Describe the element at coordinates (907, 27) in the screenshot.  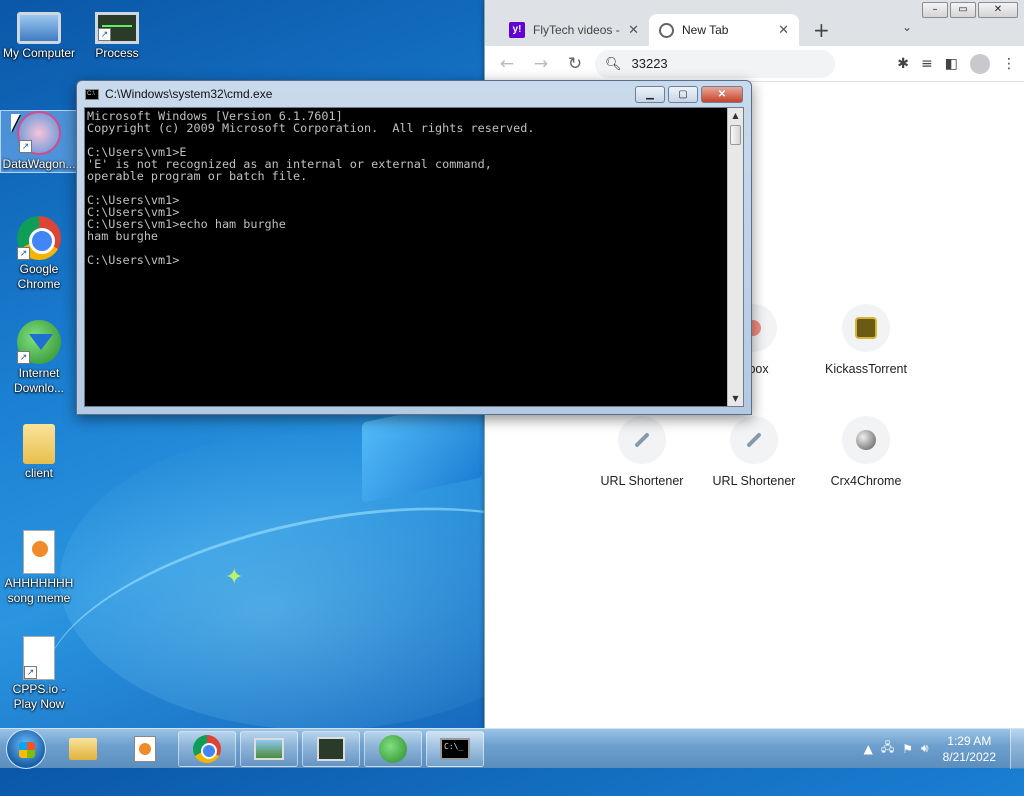
I see `tab-search-chevron-icon: ⌄` at that location.